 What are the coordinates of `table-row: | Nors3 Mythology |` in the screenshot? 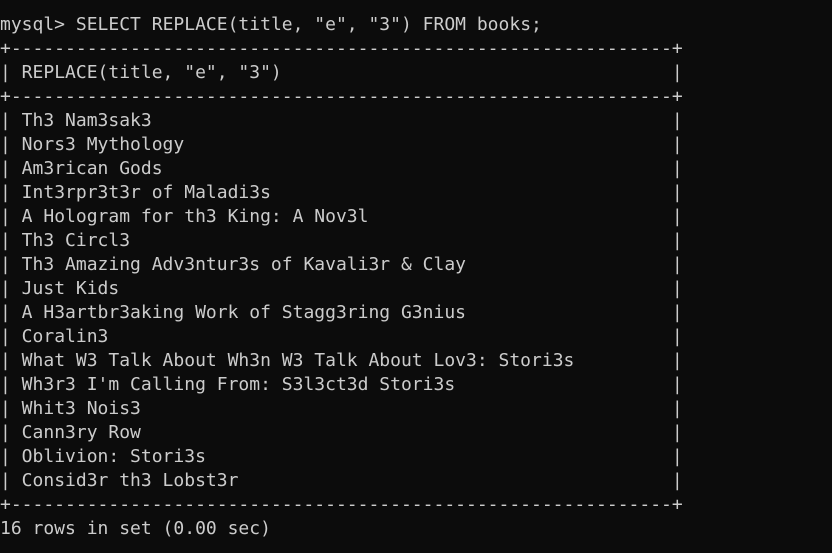 It's located at (341, 144).